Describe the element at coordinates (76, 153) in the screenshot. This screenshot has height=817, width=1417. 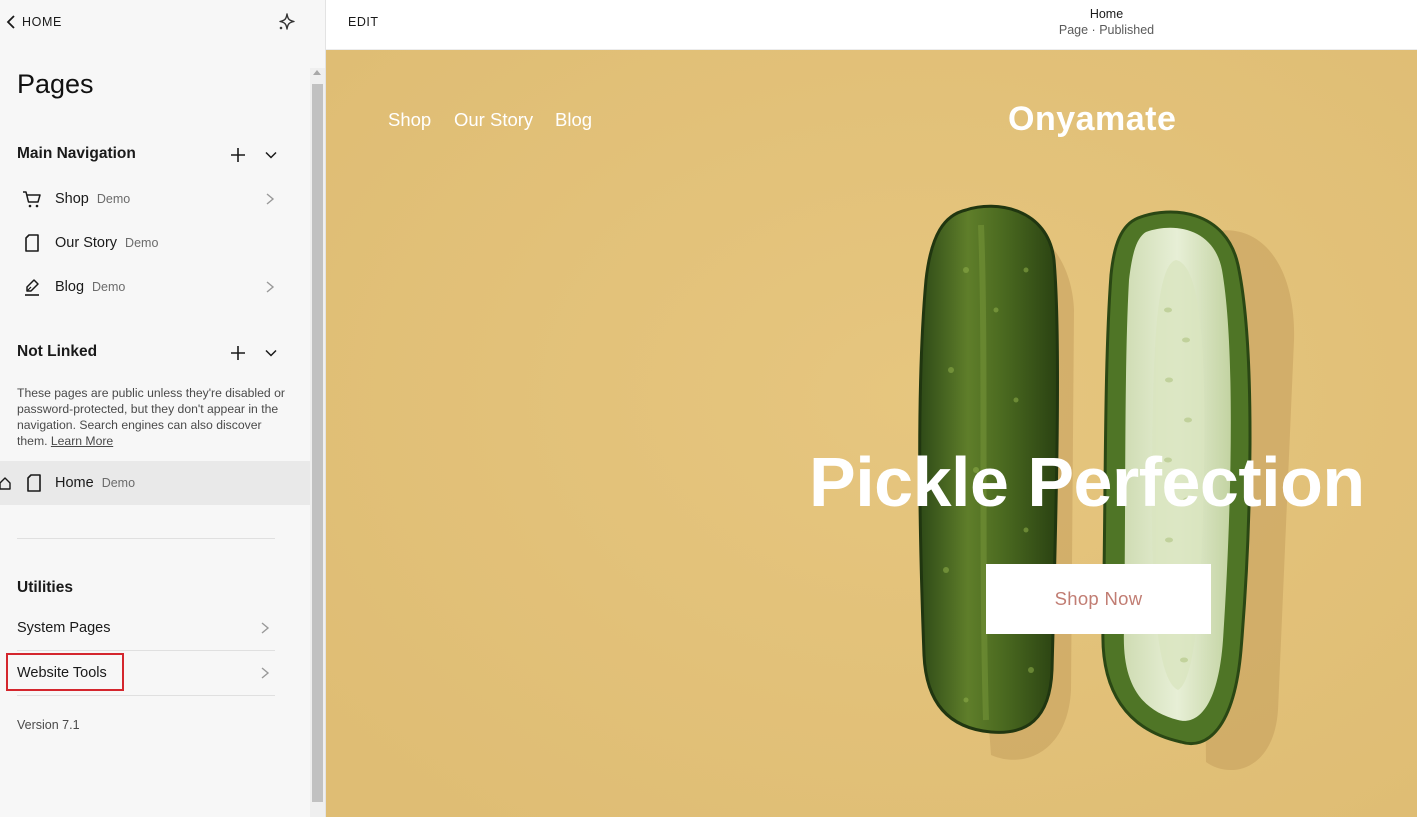
I see `main-navigation-heading: Main Navigation` at that location.